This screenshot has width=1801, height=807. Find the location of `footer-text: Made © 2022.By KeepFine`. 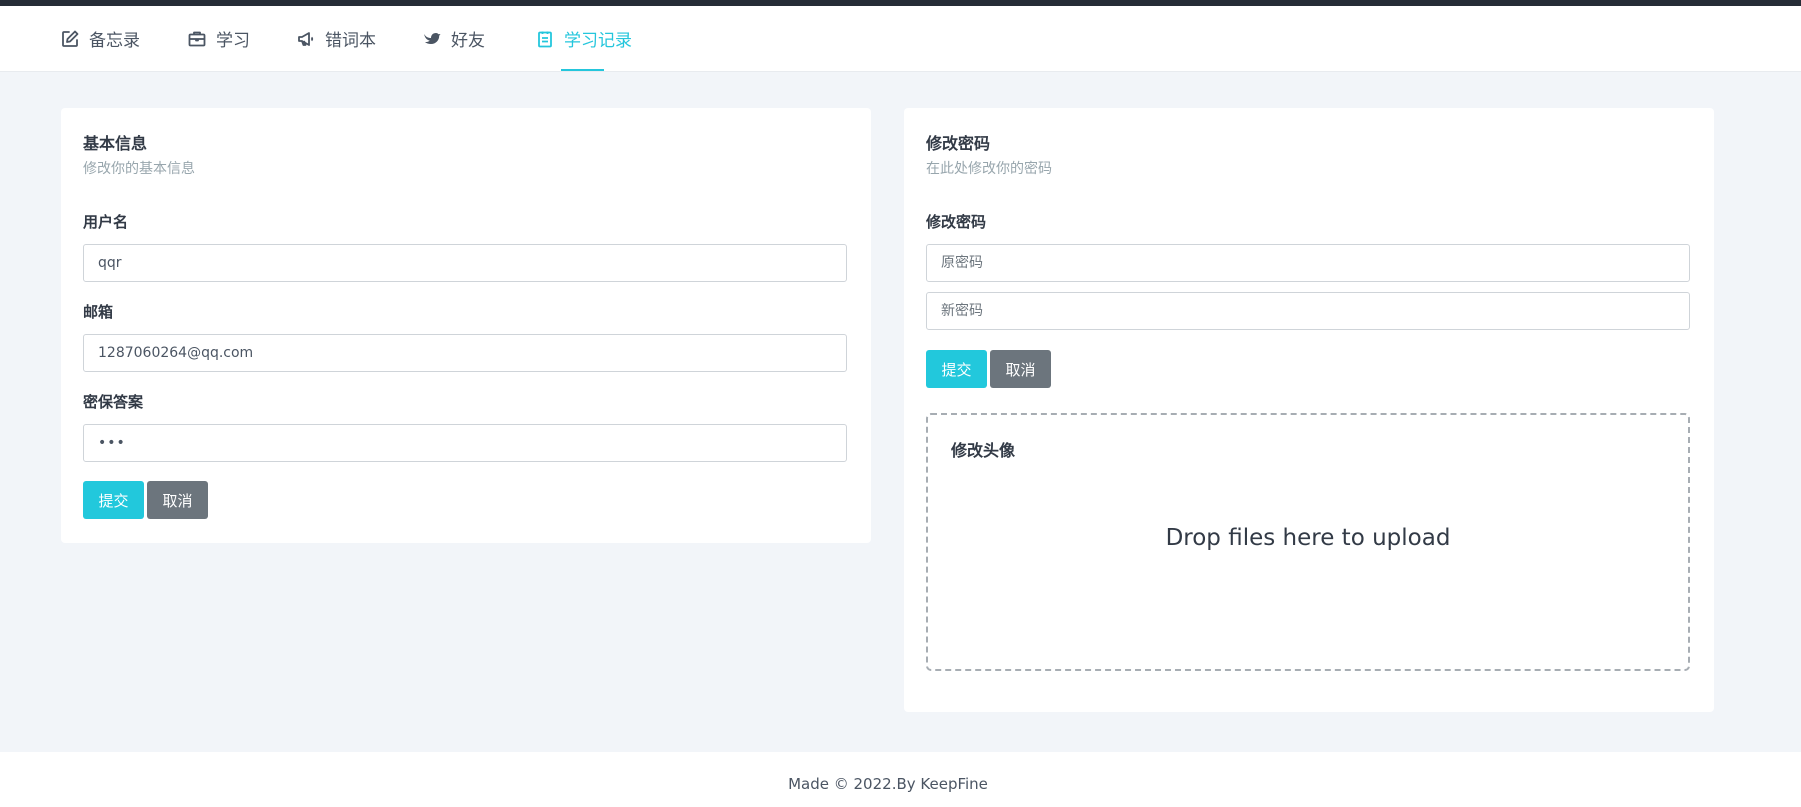

footer-text: Made © 2022.By KeepFine is located at coordinates (888, 784).